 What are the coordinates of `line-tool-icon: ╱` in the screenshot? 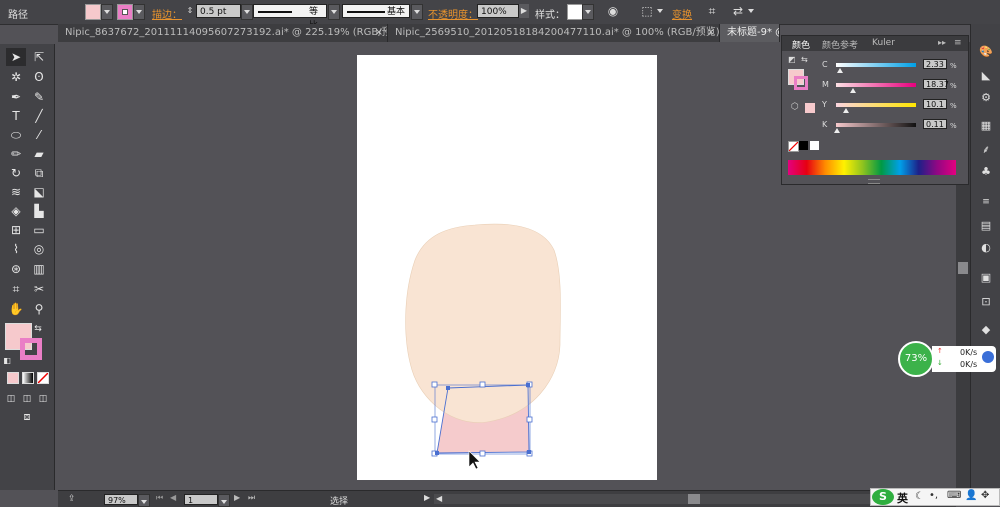 It's located at (39, 116).